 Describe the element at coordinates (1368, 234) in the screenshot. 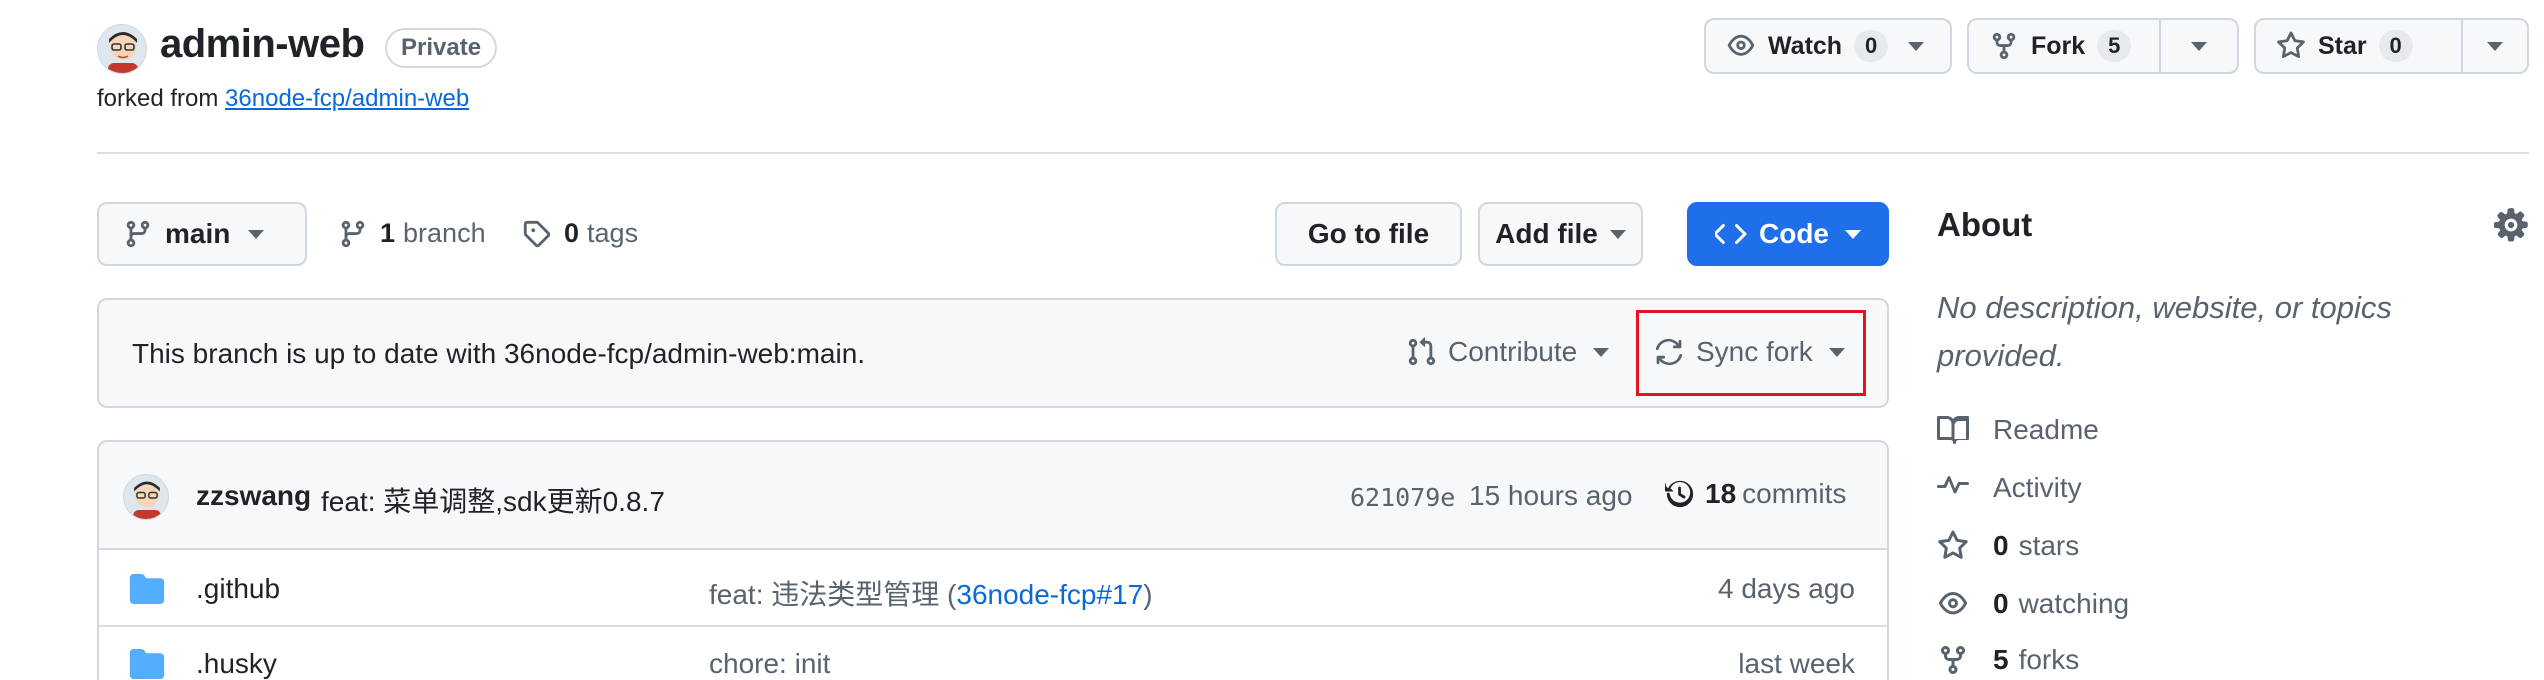

I see `go-to-file-button: Go to file` at that location.